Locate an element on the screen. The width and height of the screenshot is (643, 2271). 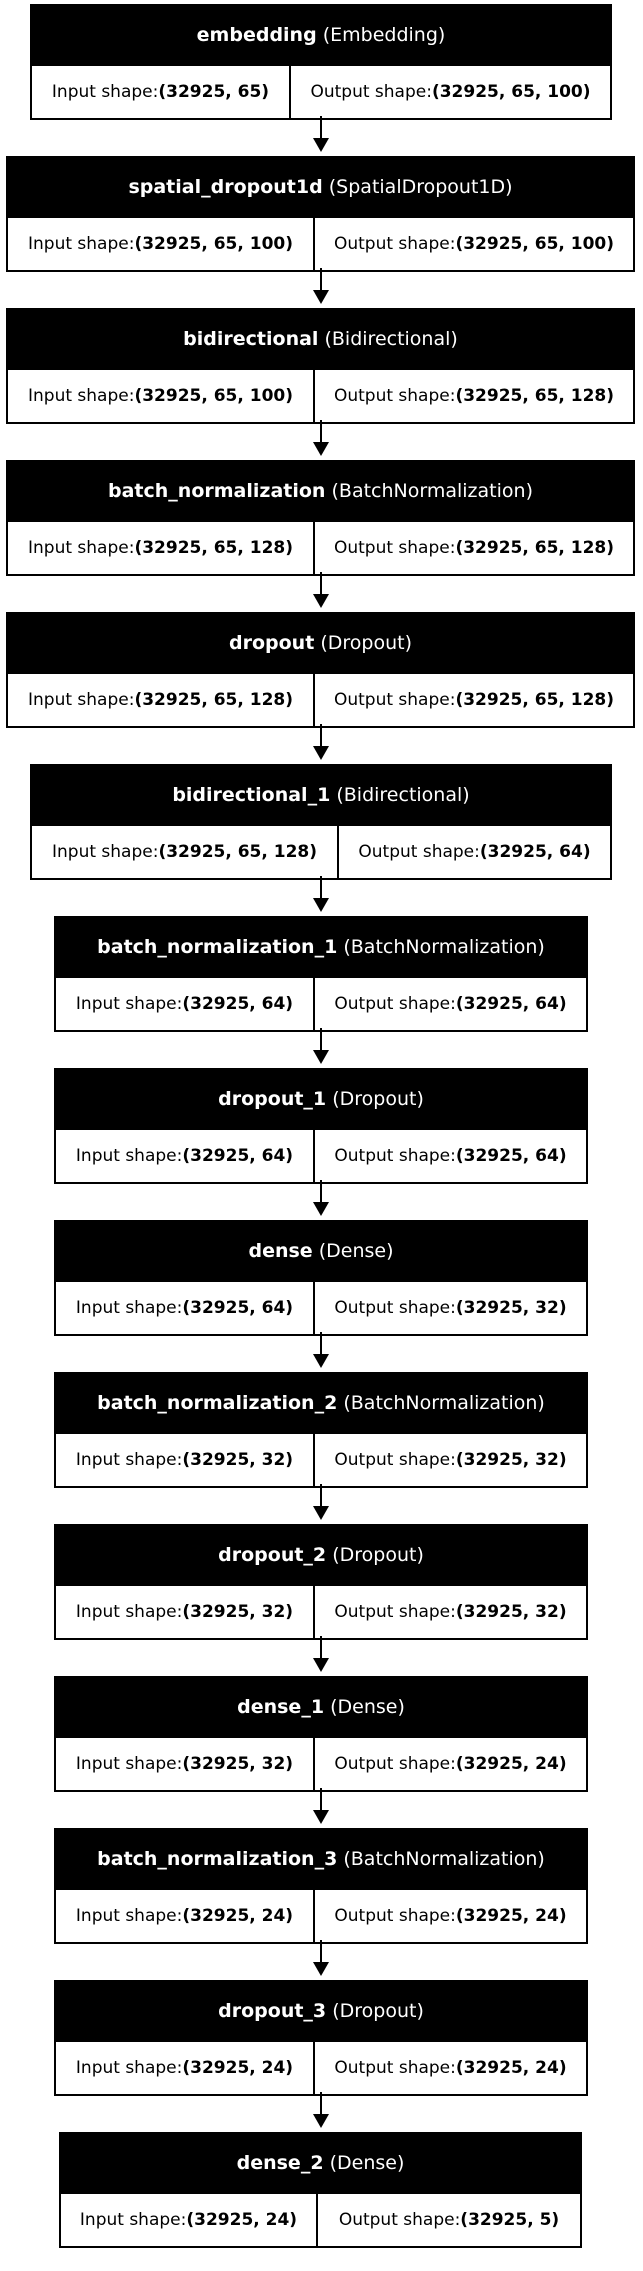
layer-name: dense_2 is located at coordinates (280, 2163).